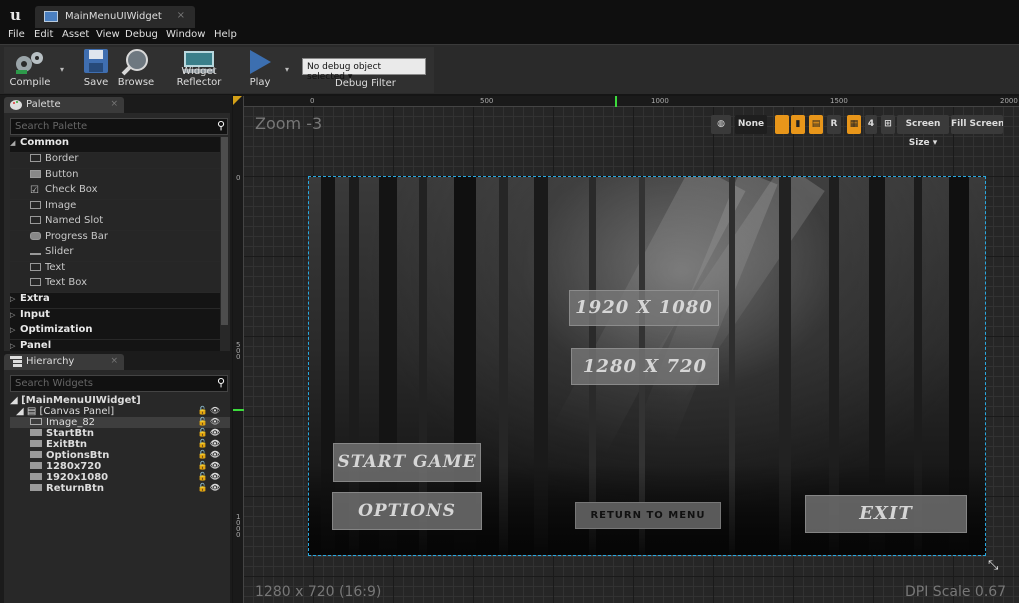 This screenshot has width=1019, height=603. What do you see at coordinates (141, 34) in the screenshot?
I see `menu-debug: Debug` at bounding box center [141, 34].